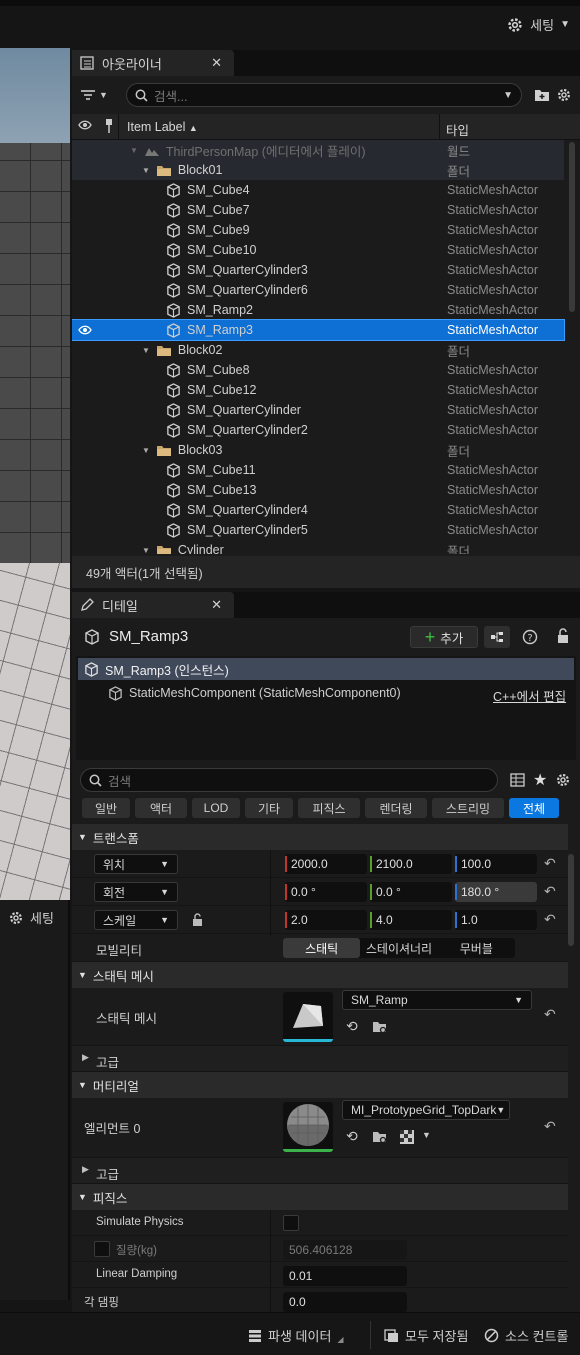  I want to click on location-y-field: 2100.0, so click(411, 864).